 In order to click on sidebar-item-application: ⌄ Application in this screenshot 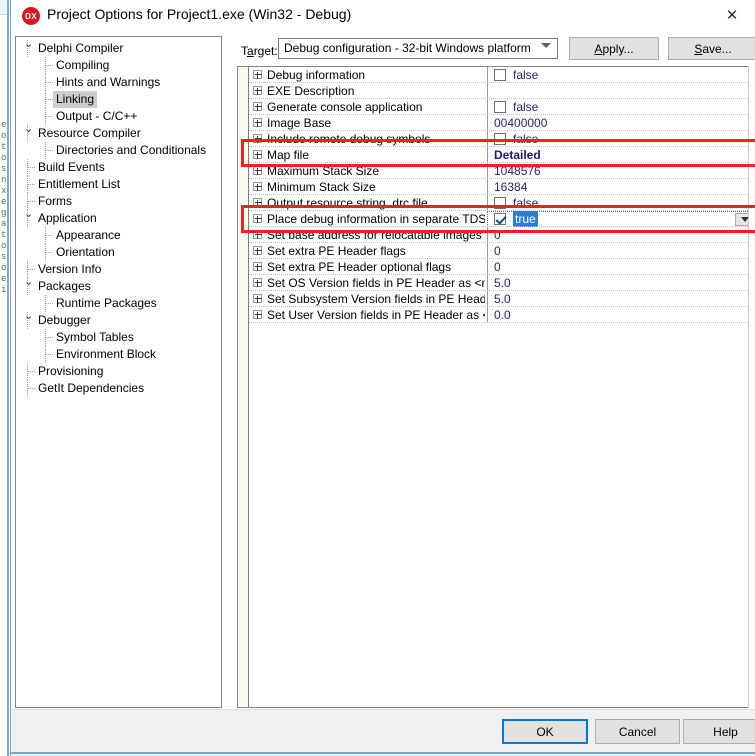, I will do `click(118, 217)`.